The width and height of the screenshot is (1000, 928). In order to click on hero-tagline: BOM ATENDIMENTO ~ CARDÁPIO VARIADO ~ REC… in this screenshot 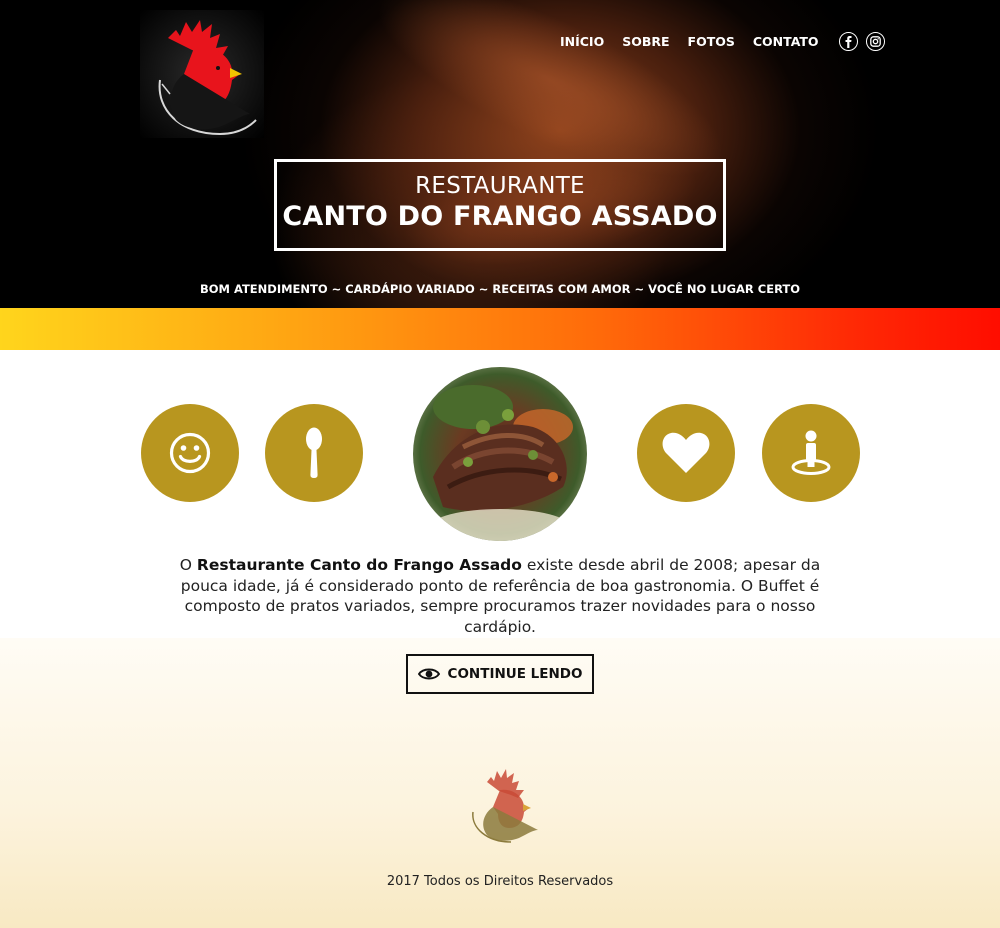, I will do `click(500, 289)`.